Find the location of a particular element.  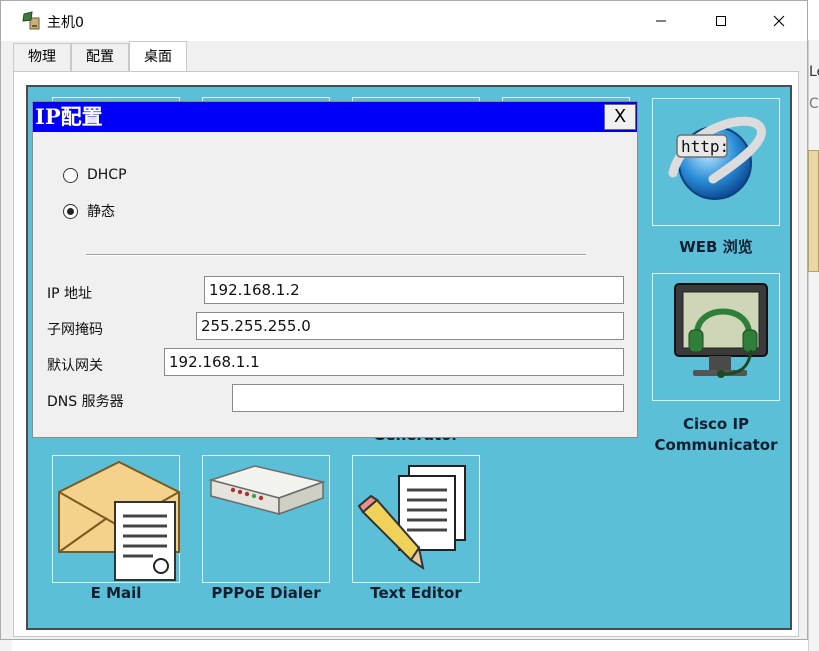

email-icon is located at coordinates (119, 520).